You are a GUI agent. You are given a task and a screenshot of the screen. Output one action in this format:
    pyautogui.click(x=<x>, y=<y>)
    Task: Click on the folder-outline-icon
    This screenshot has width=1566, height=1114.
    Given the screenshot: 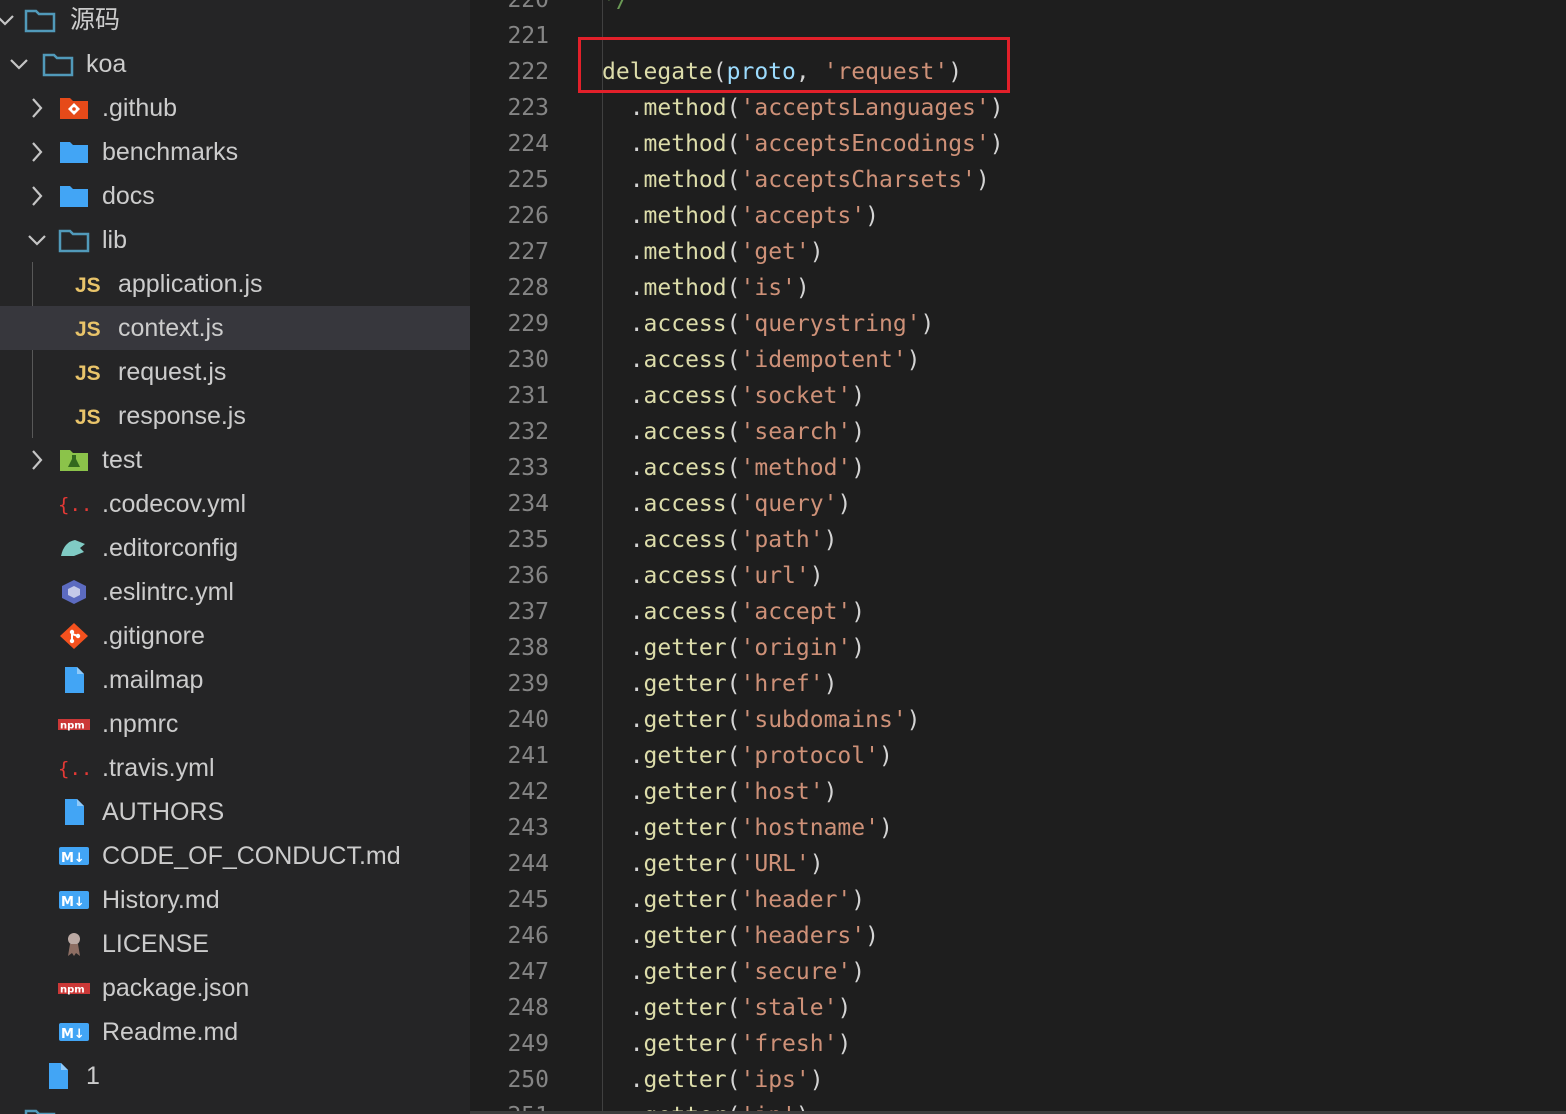 What is the action you would take?
    pyautogui.click(x=40, y=1110)
    